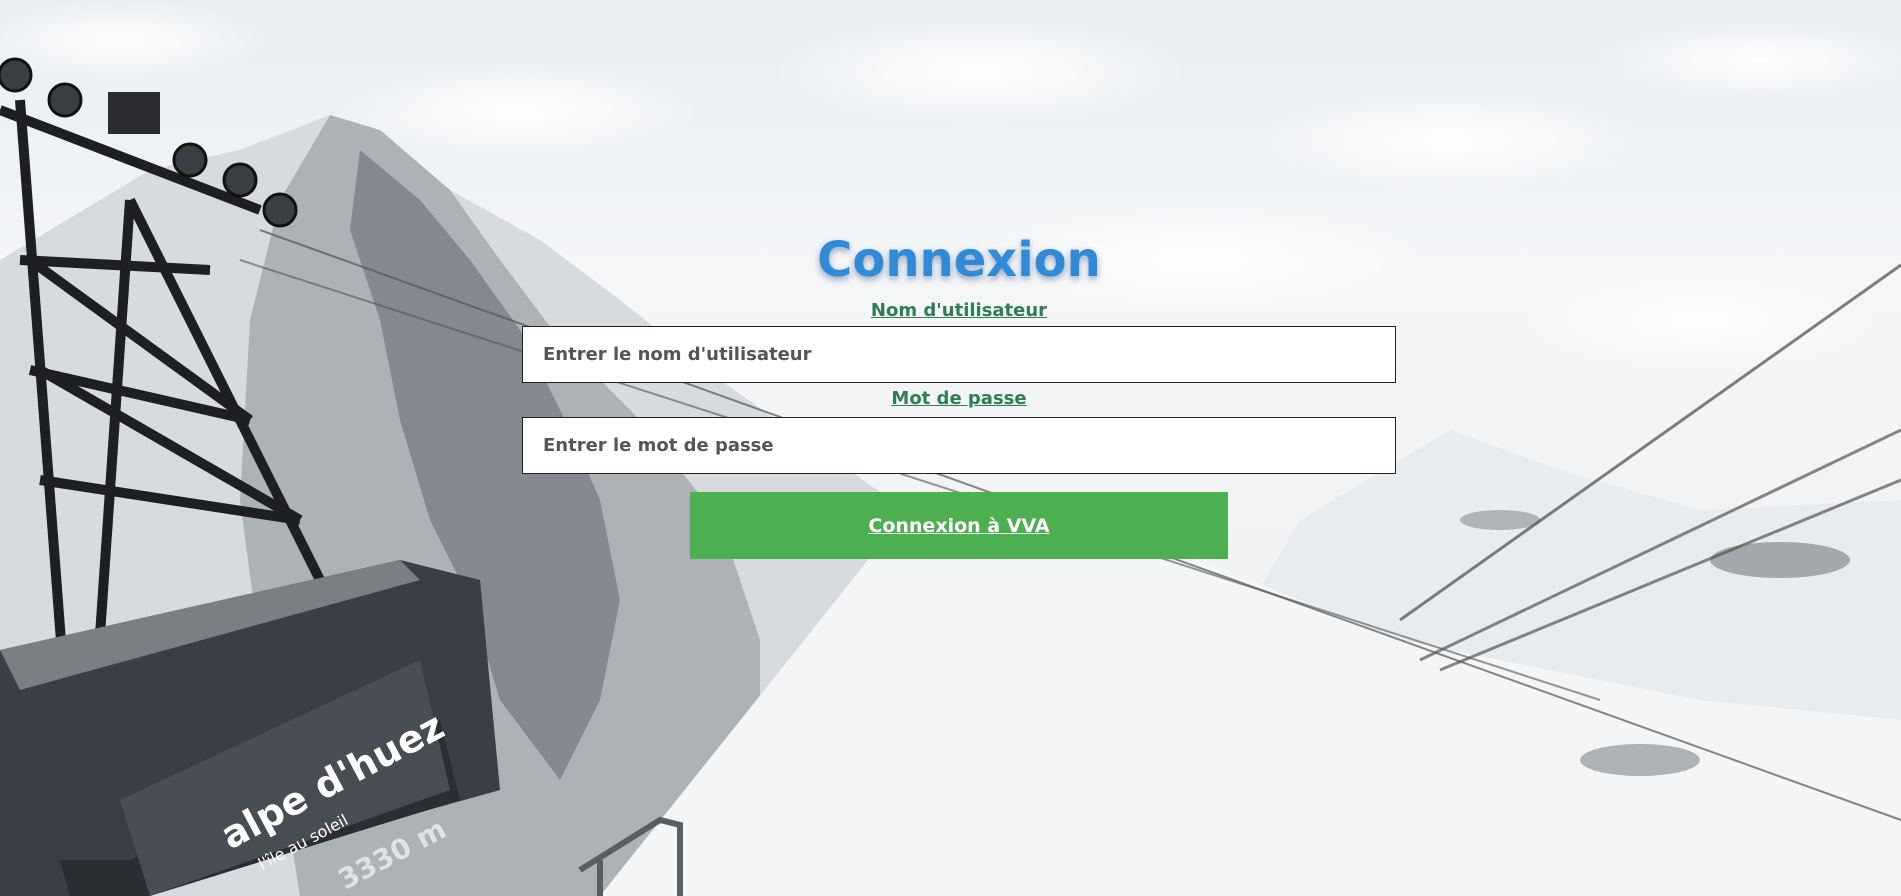  Describe the element at coordinates (959, 260) in the screenshot. I see `page-title: Connexion` at that location.